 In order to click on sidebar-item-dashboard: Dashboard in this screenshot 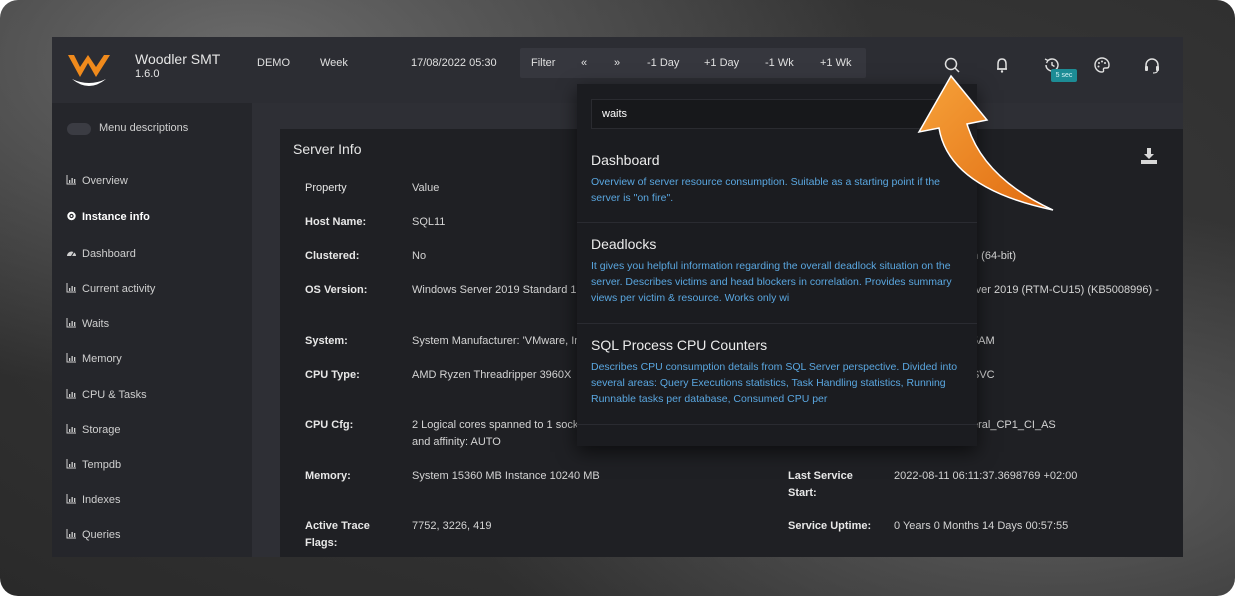, I will do `click(101, 254)`.